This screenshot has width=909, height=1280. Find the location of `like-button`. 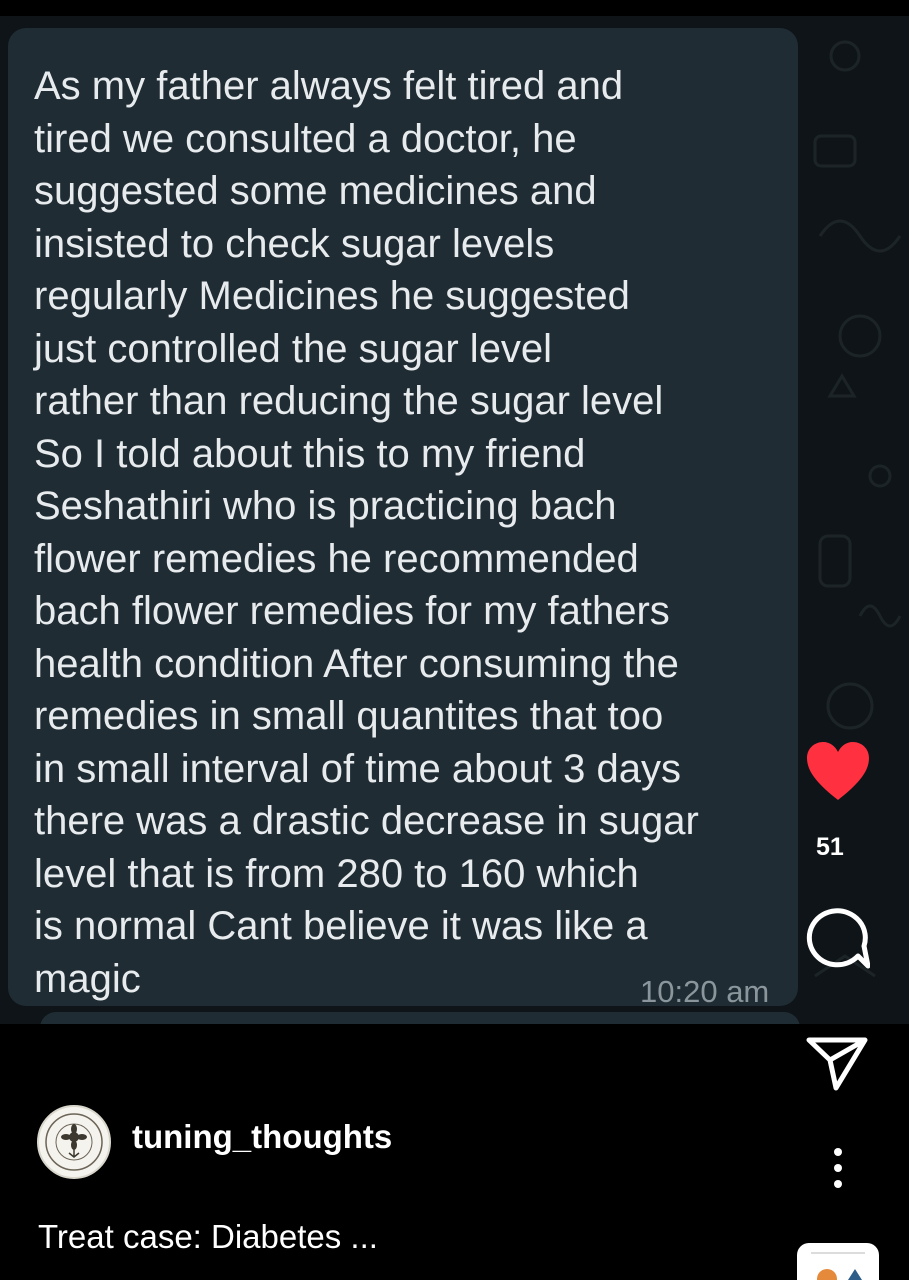

like-button is located at coordinates (838, 771).